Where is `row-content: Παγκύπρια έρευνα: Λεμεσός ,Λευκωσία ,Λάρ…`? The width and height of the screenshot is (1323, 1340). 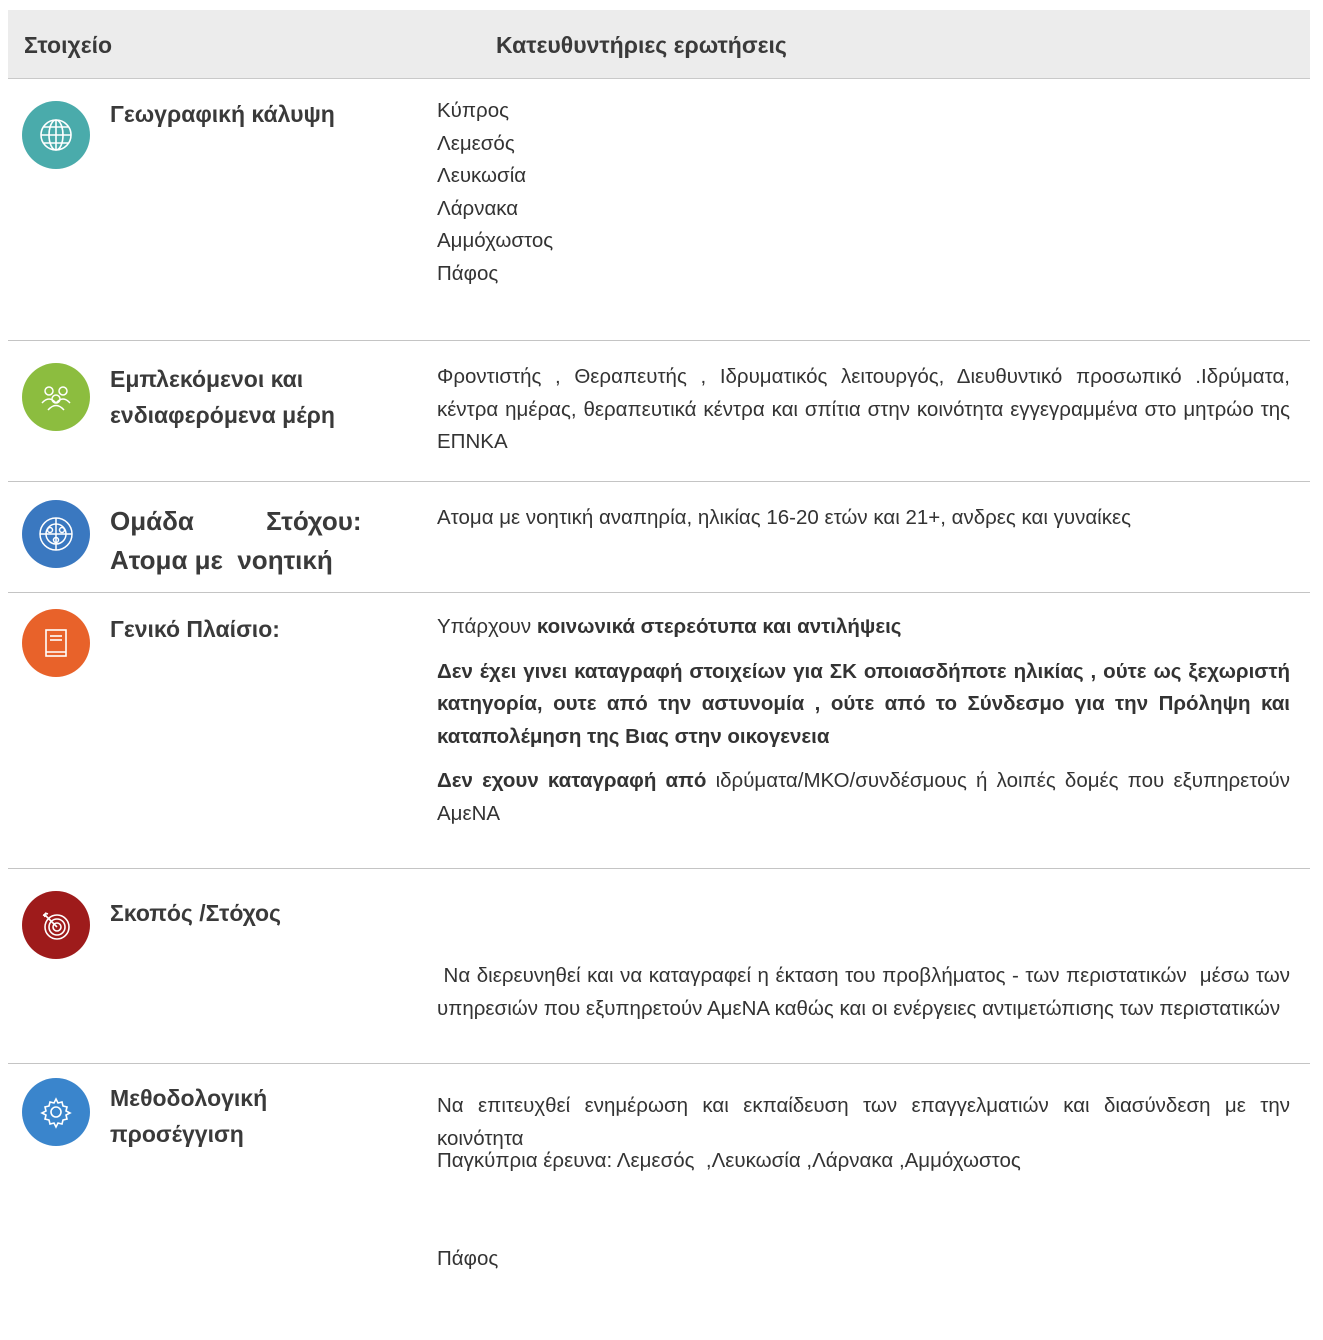
row-content: Παγκύπρια έρευνα: Λεμεσός ,Λευκωσία ,Λάρ… is located at coordinates (863, 1210).